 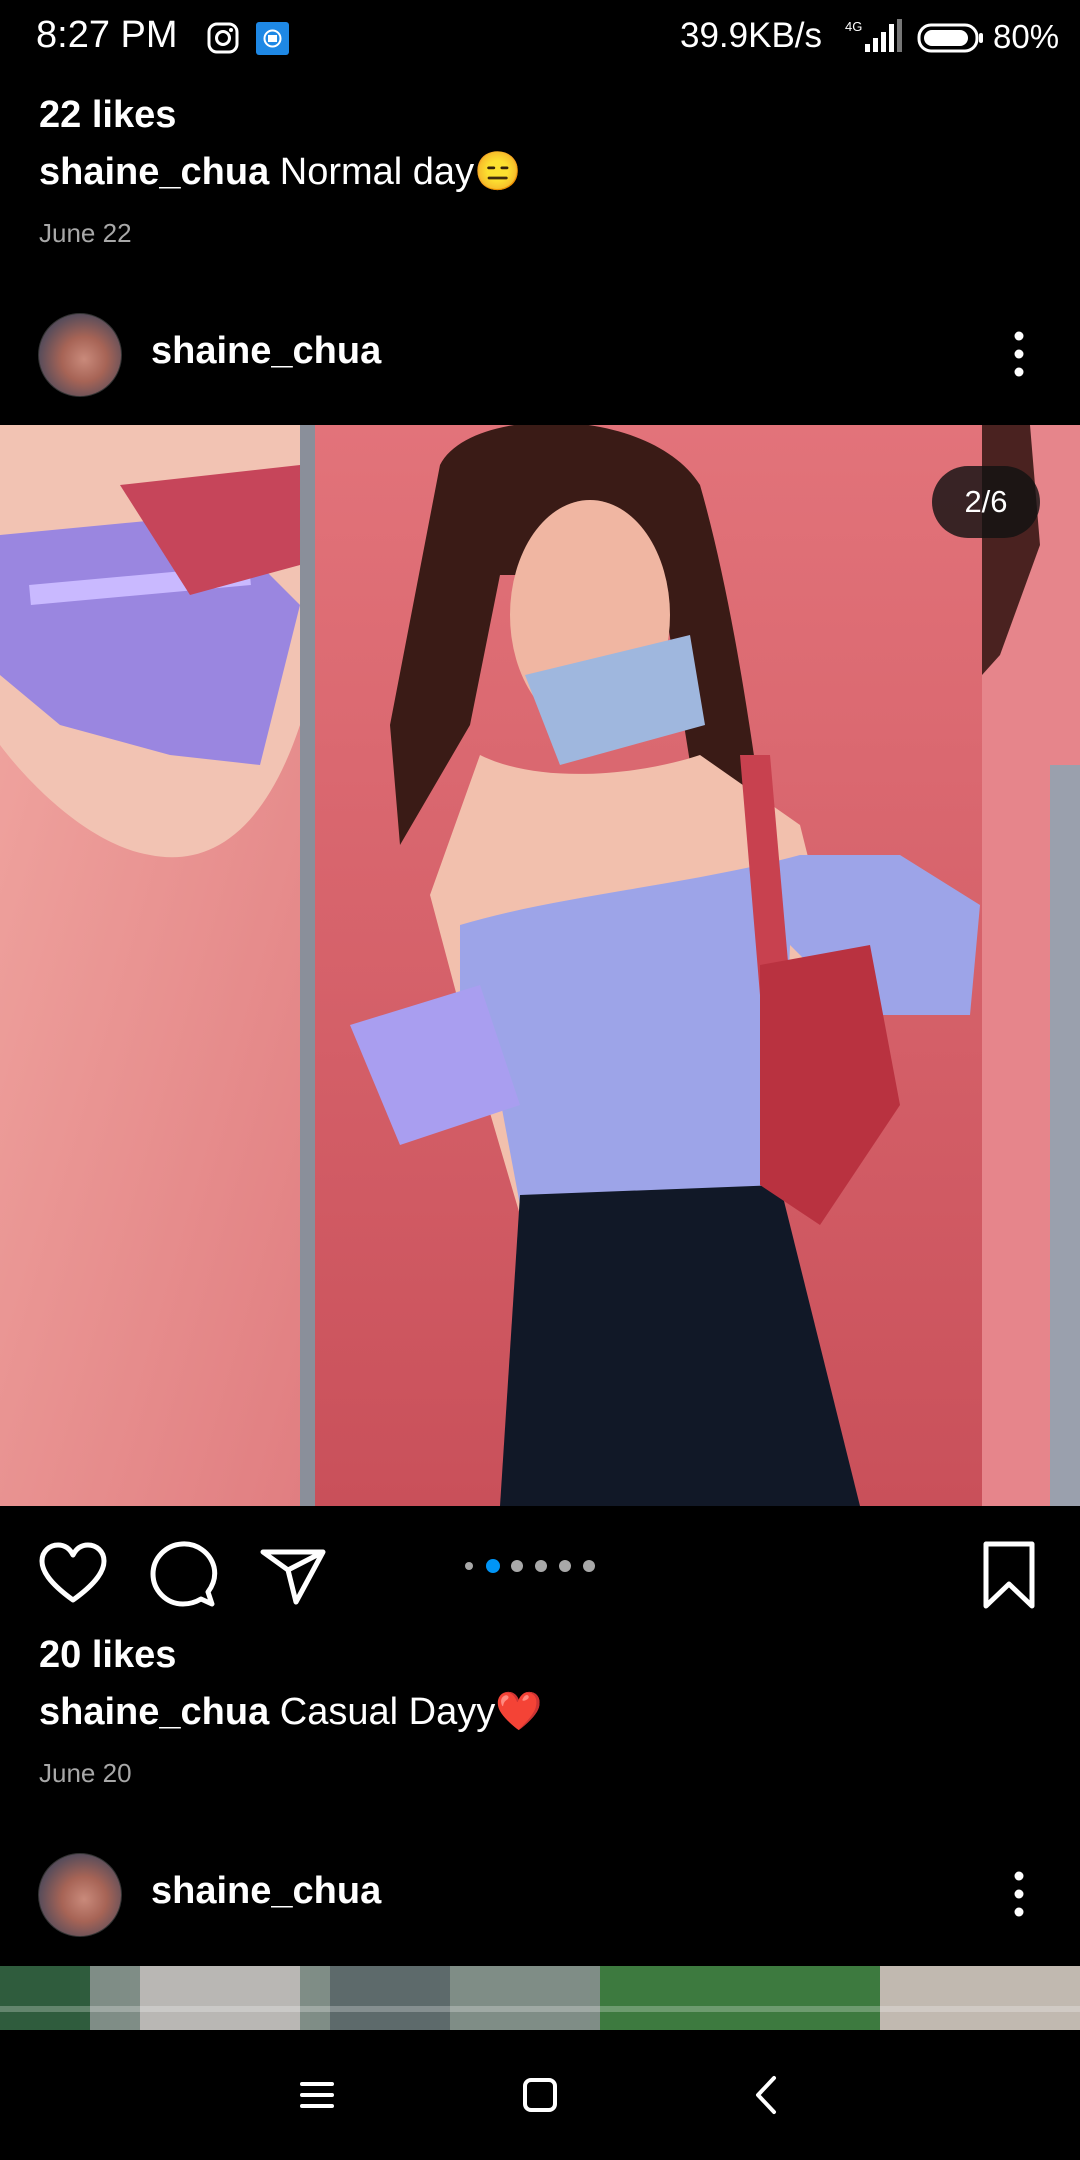 What do you see at coordinates (107, 115) in the screenshot?
I see `previous-post-likes: 22 likes` at bounding box center [107, 115].